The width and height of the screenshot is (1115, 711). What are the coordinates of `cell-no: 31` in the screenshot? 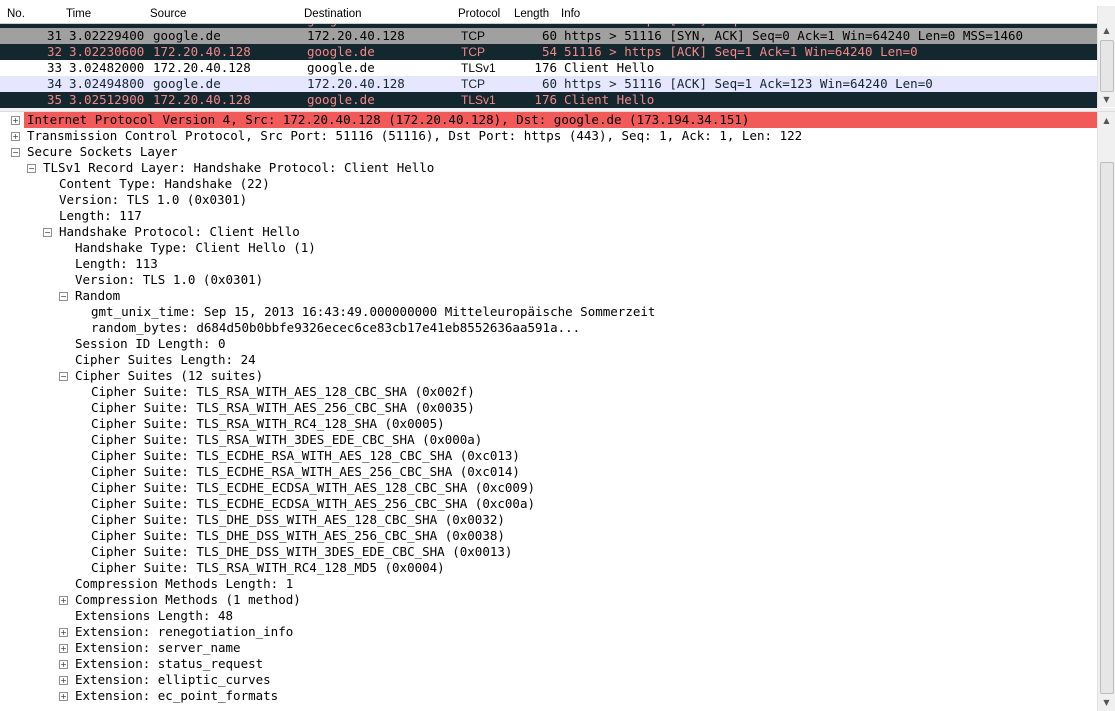 It's located at (54, 35).